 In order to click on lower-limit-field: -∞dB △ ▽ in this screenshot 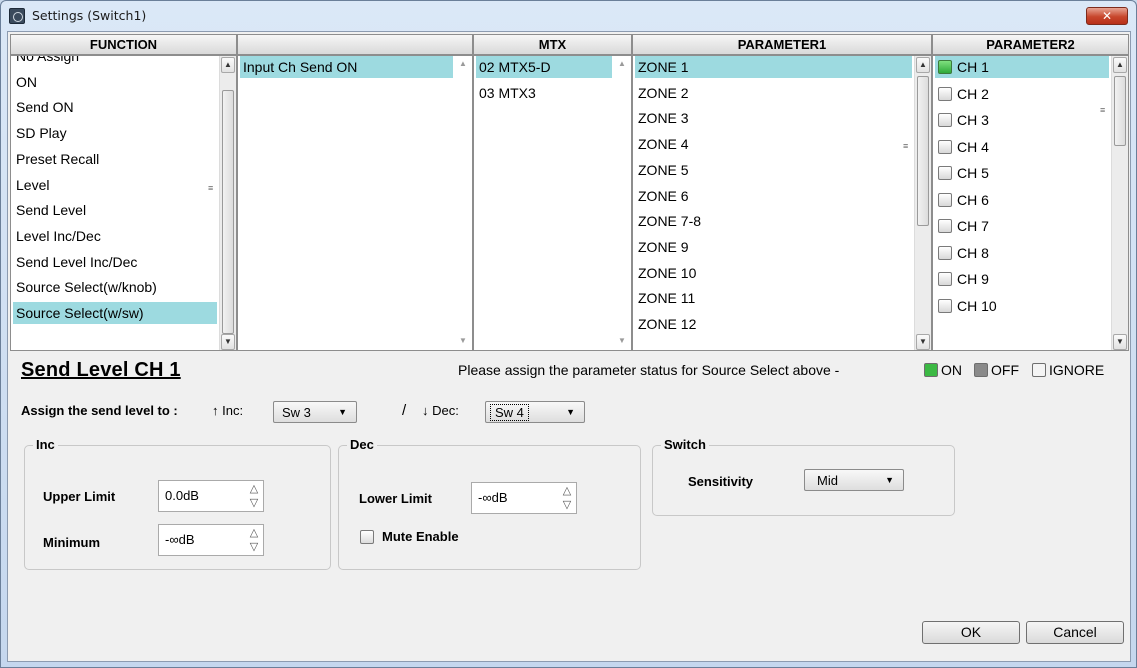, I will do `click(524, 498)`.